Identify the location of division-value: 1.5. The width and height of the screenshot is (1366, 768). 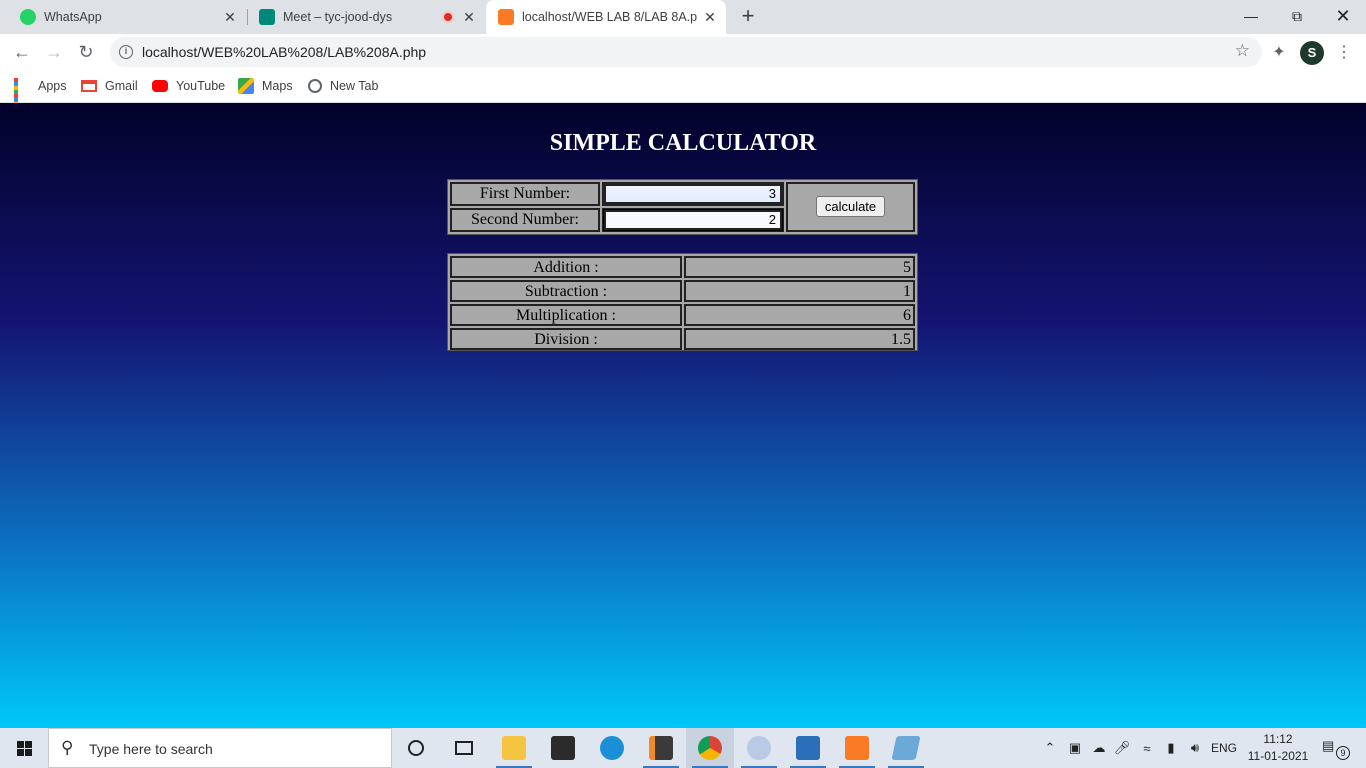
(799, 339).